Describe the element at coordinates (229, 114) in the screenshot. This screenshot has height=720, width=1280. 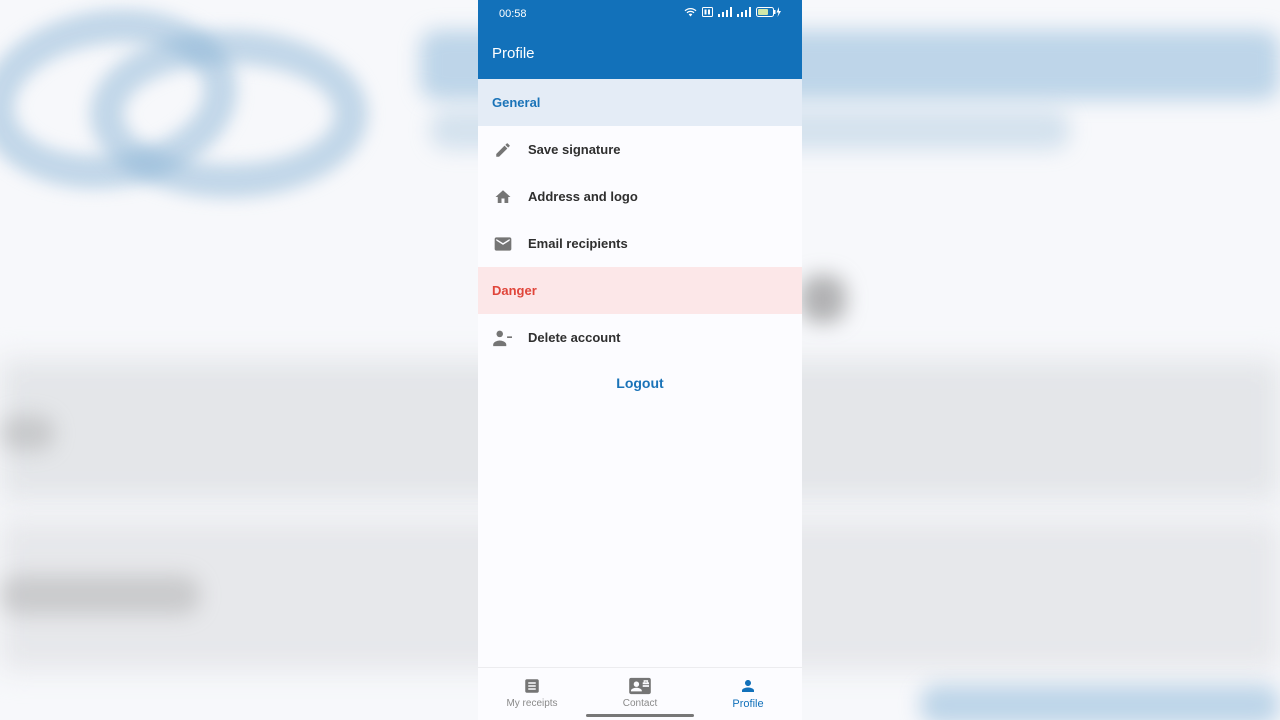
I see `background-ring` at that location.